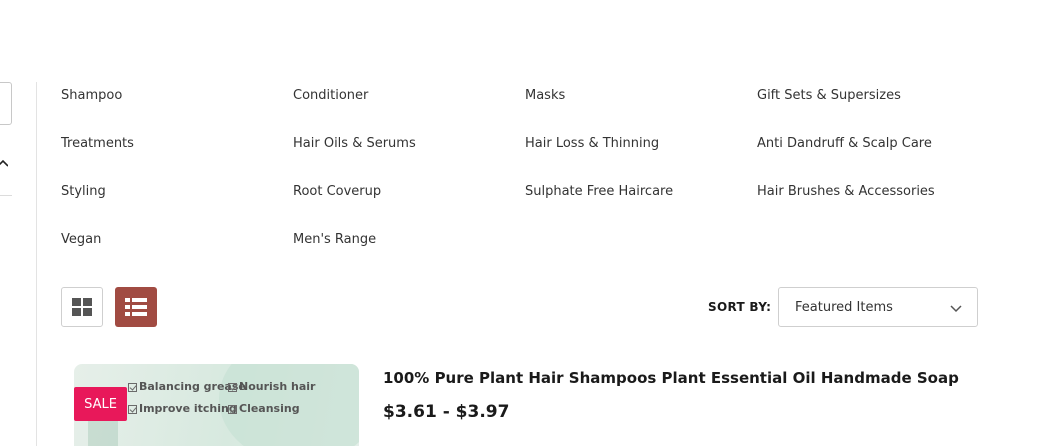 The width and height of the screenshot is (1055, 446). I want to click on category-link-gift-sets: Gift Sets & Supersizes, so click(873, 110).